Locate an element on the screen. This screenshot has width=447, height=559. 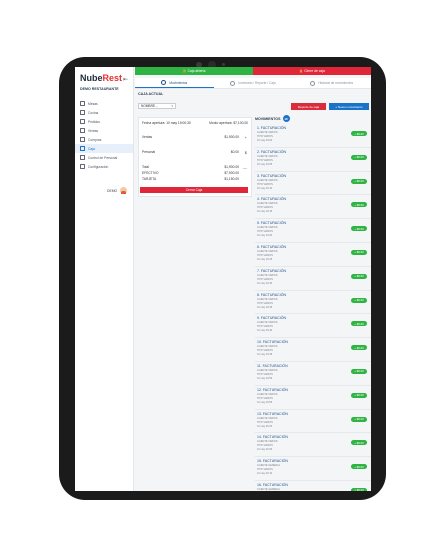
tab: Historial de movimientos is located at coordinates (331, 83).